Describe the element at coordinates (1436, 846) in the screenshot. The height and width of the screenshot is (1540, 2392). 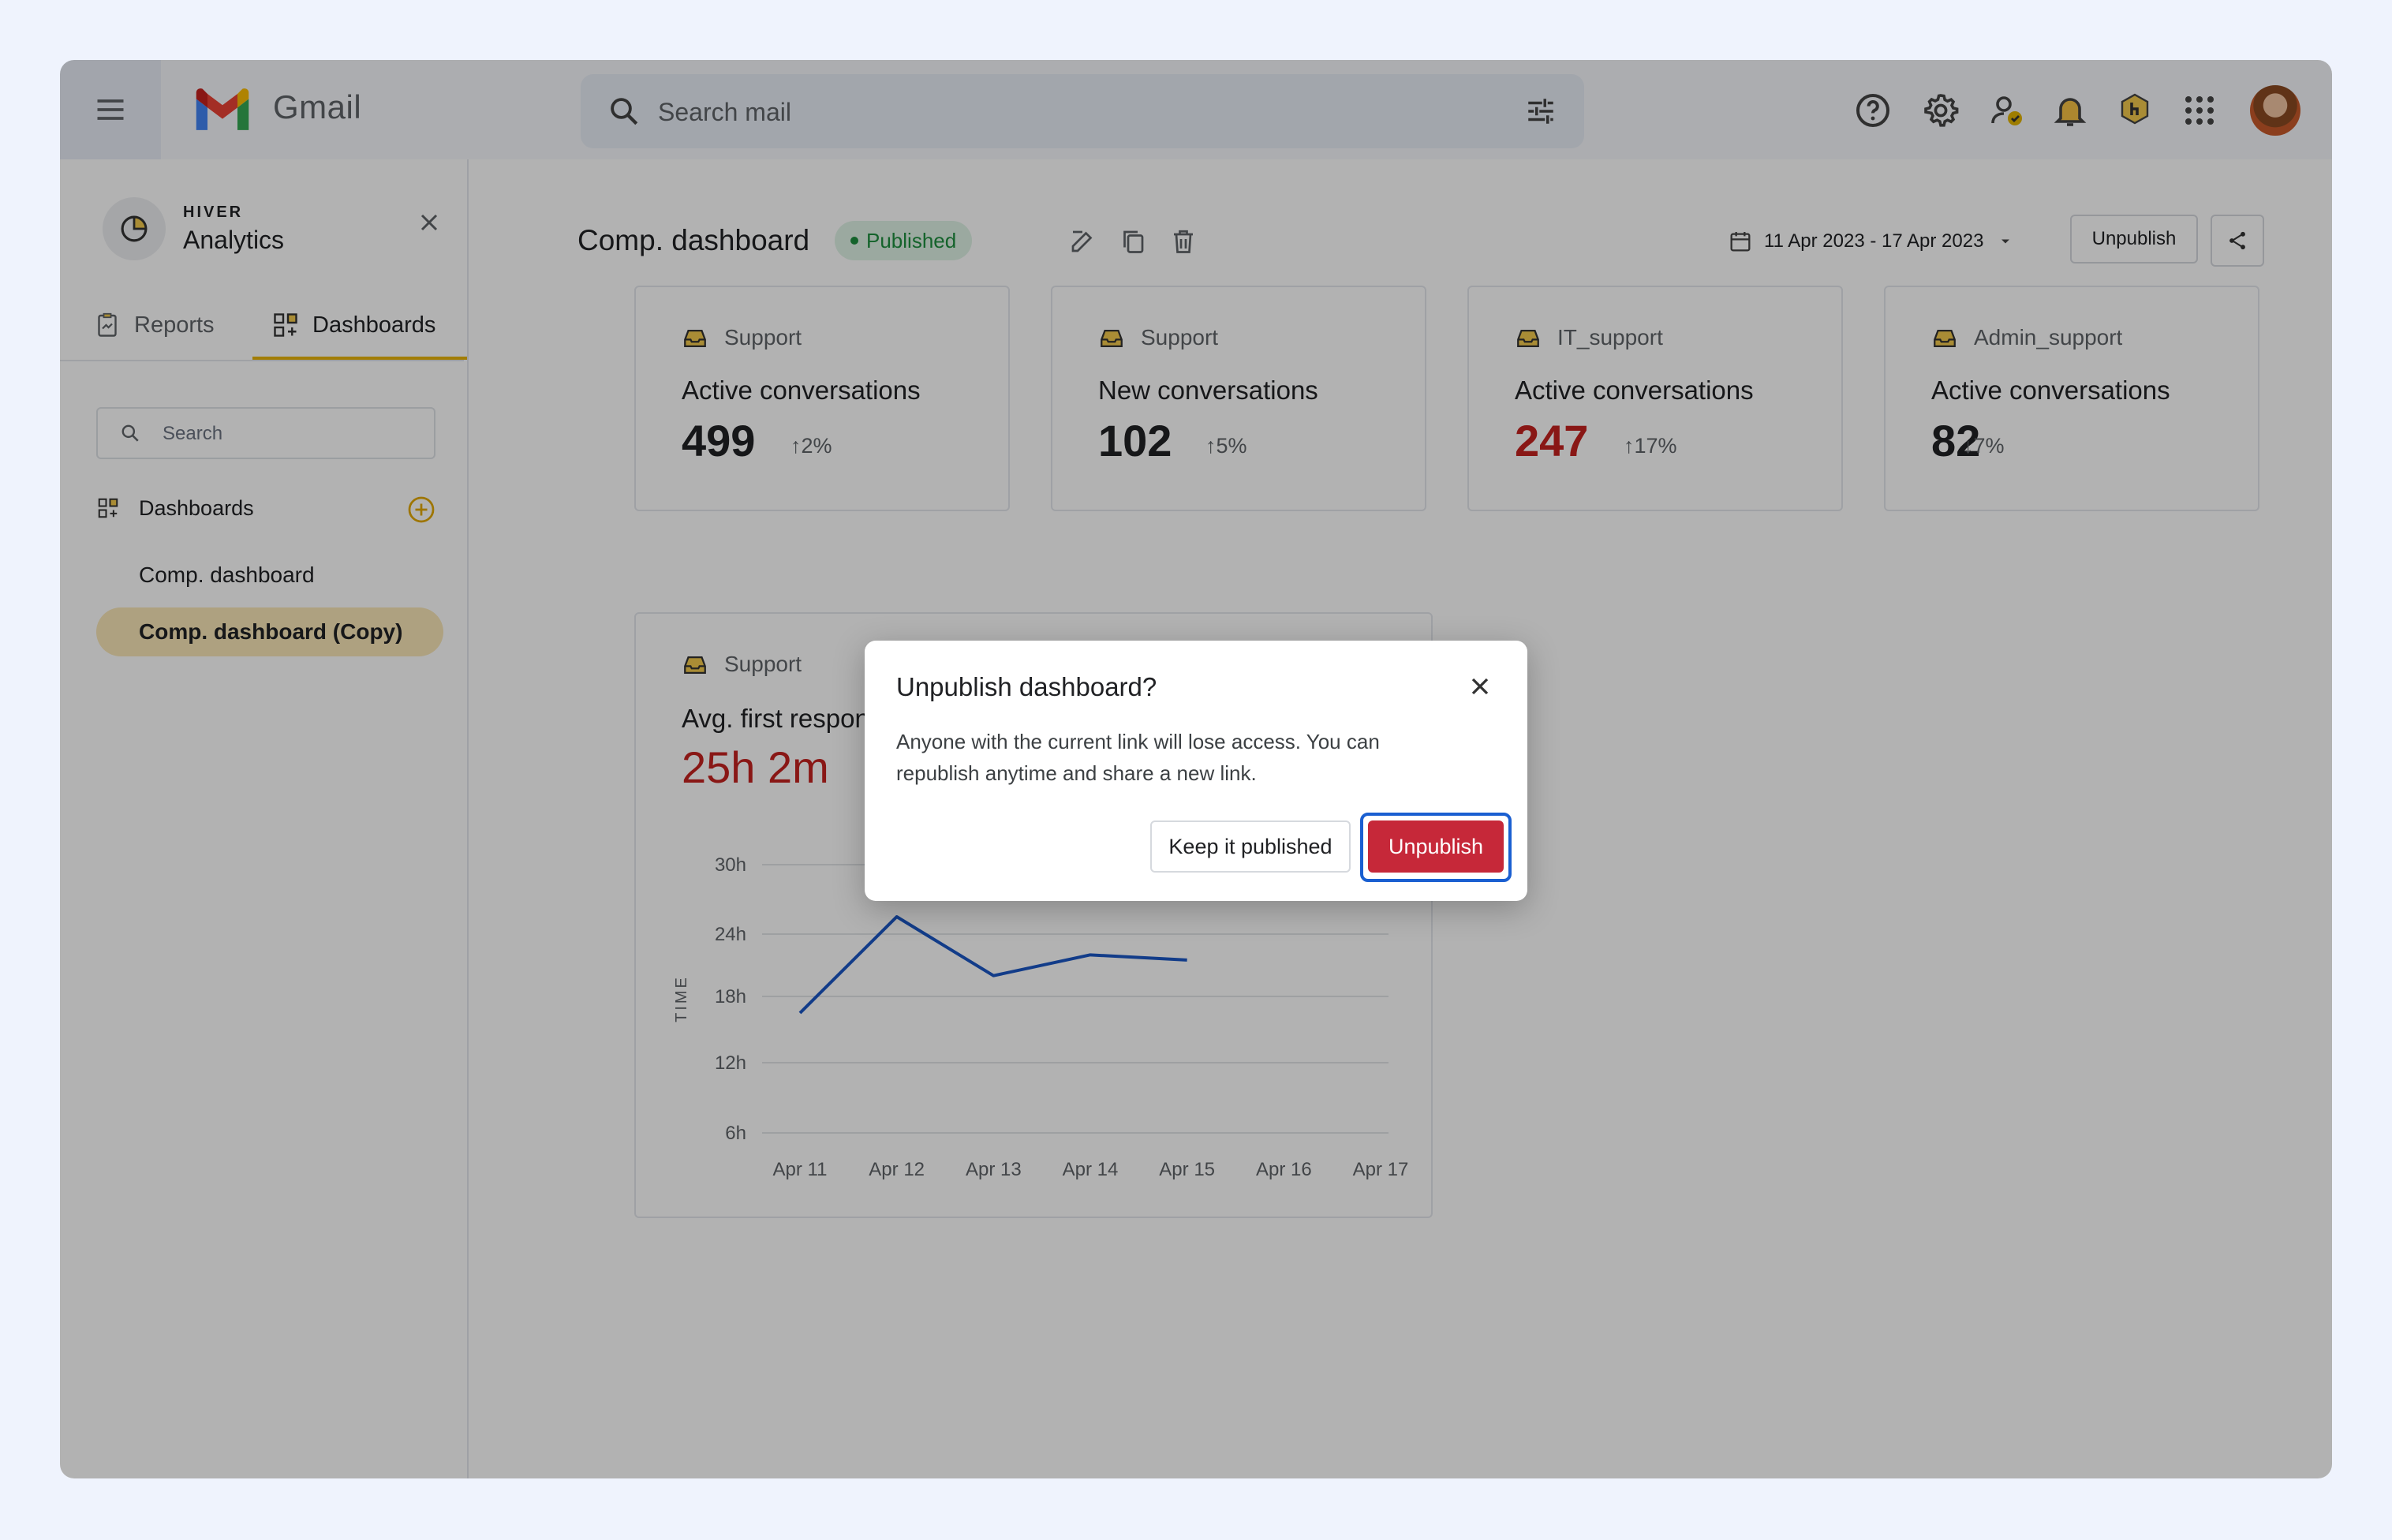
I see `confirm-unpublish-button: Unpublish` at that location.